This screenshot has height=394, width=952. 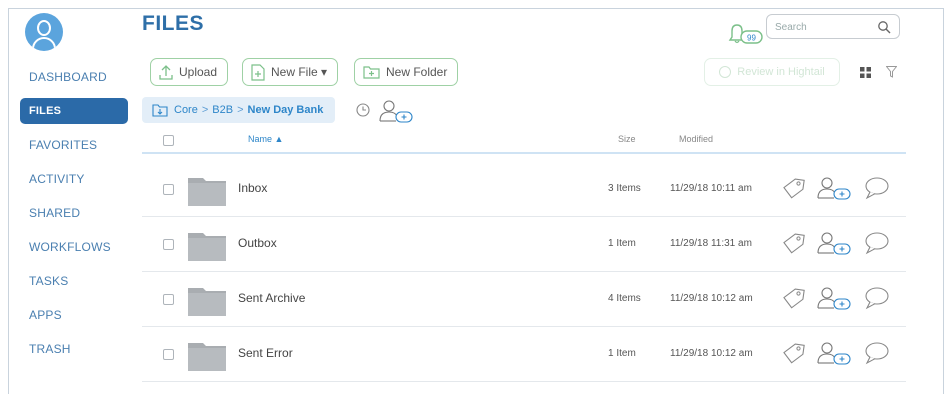 I want to click on review-label: Review in Hightail, so click(x=781, y=72).